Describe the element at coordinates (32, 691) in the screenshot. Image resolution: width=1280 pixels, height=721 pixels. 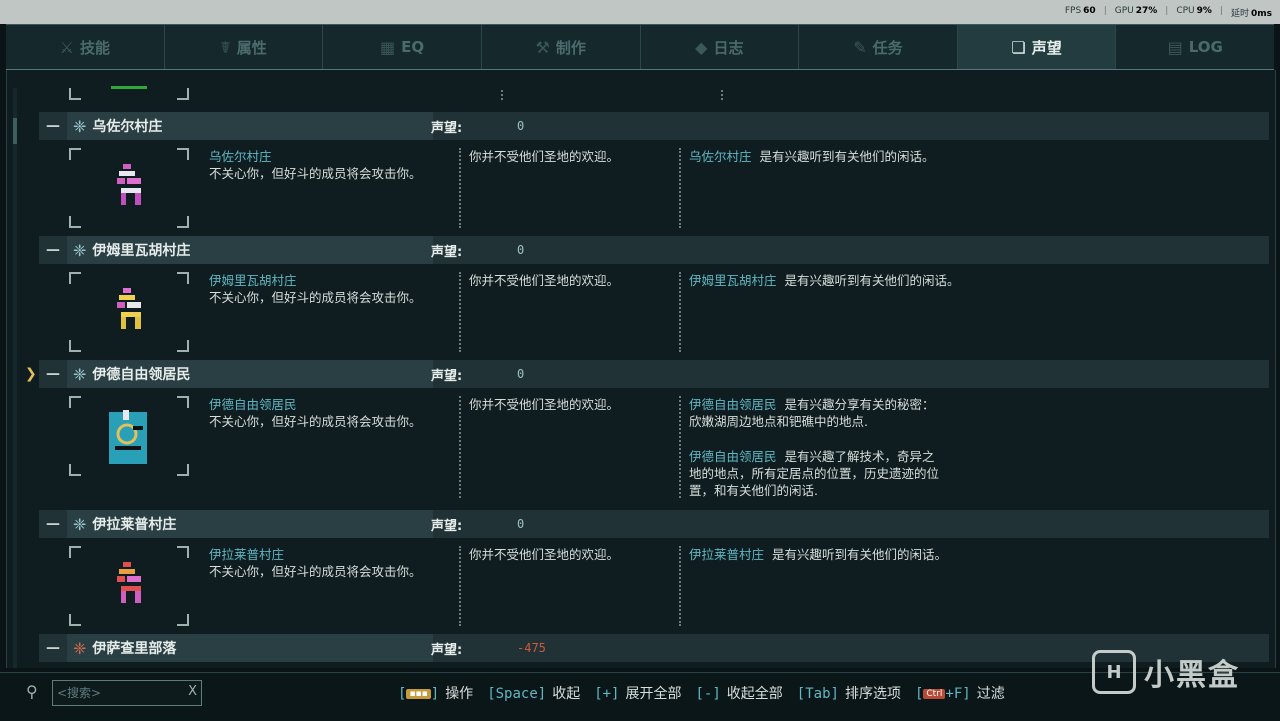
I see `search-icon: ⚲` at that location.